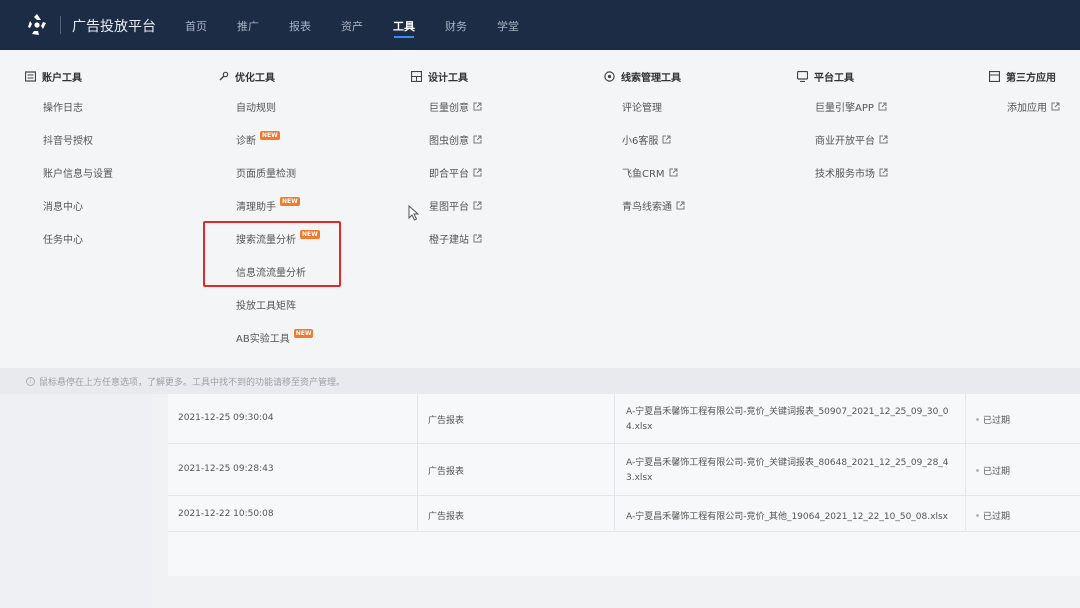  Describe the element at coordinates (53, 76) in the screenshot. I see `column-heading: 账户工具` at that location.